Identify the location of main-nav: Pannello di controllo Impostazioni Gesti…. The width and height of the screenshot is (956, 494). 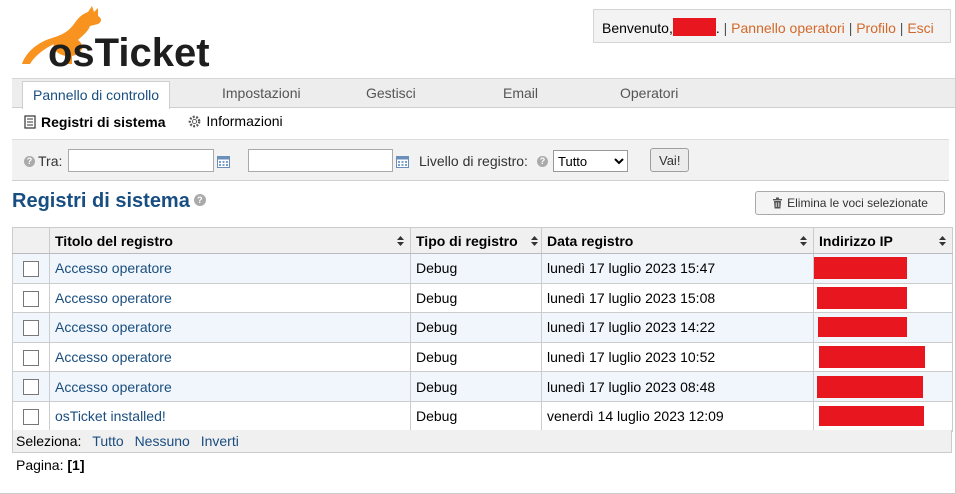
(483, 93).